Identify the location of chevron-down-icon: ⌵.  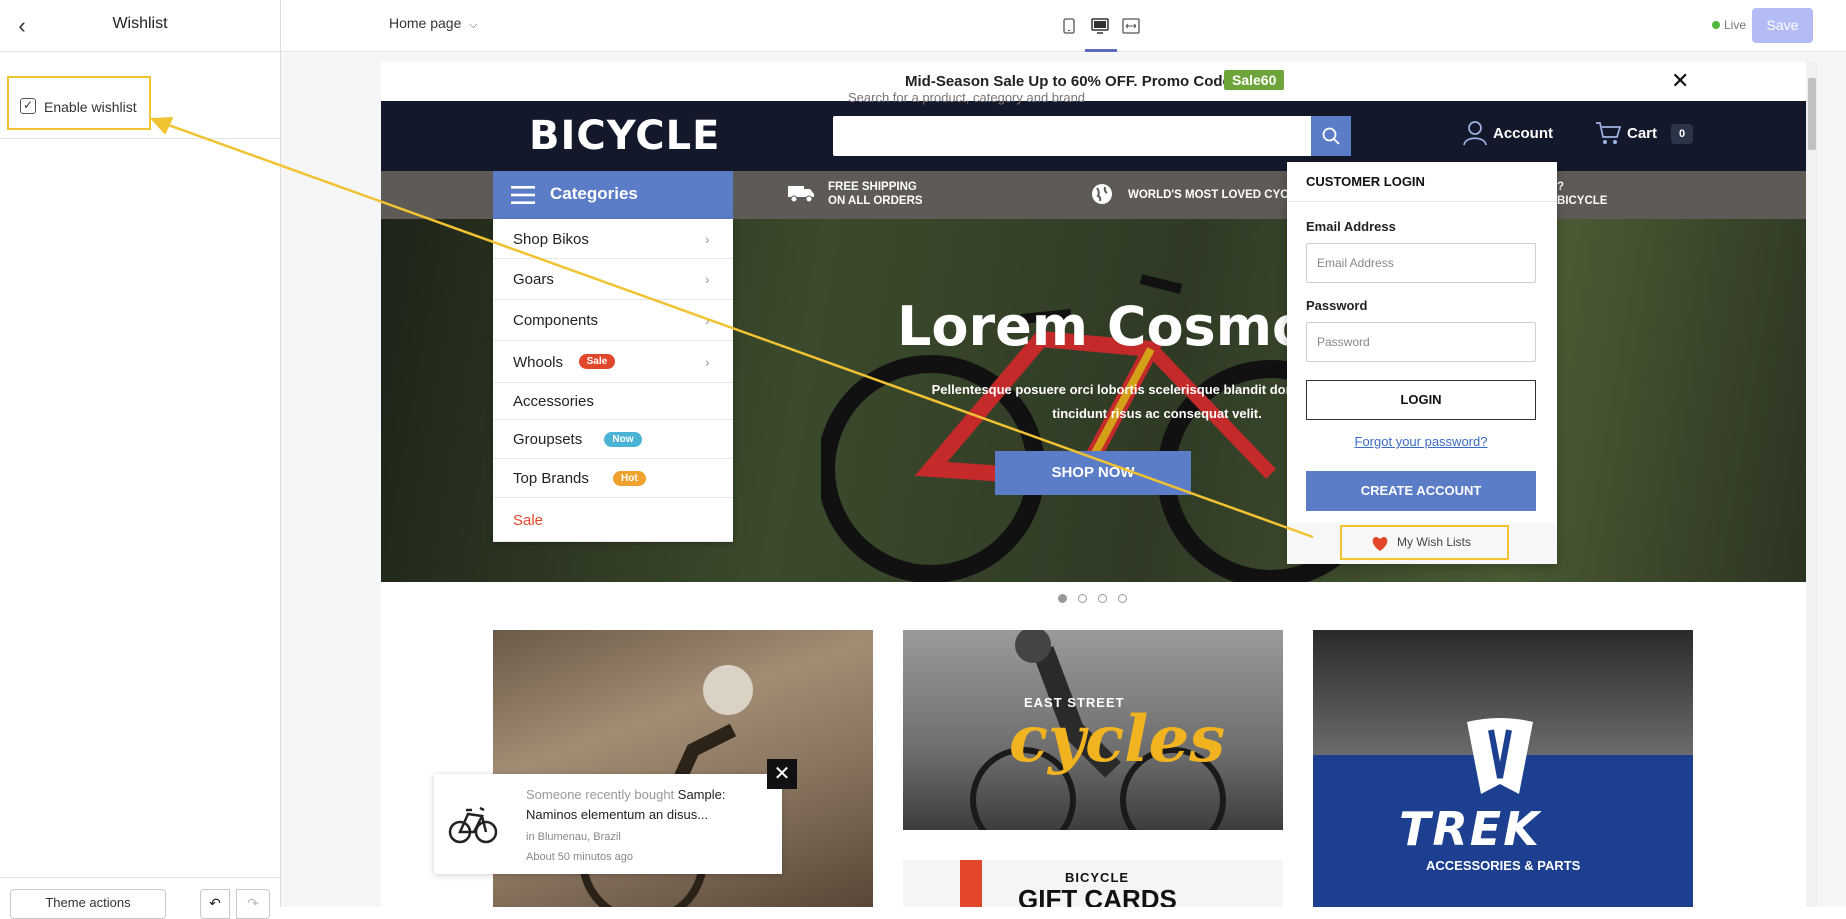
(473, 25).